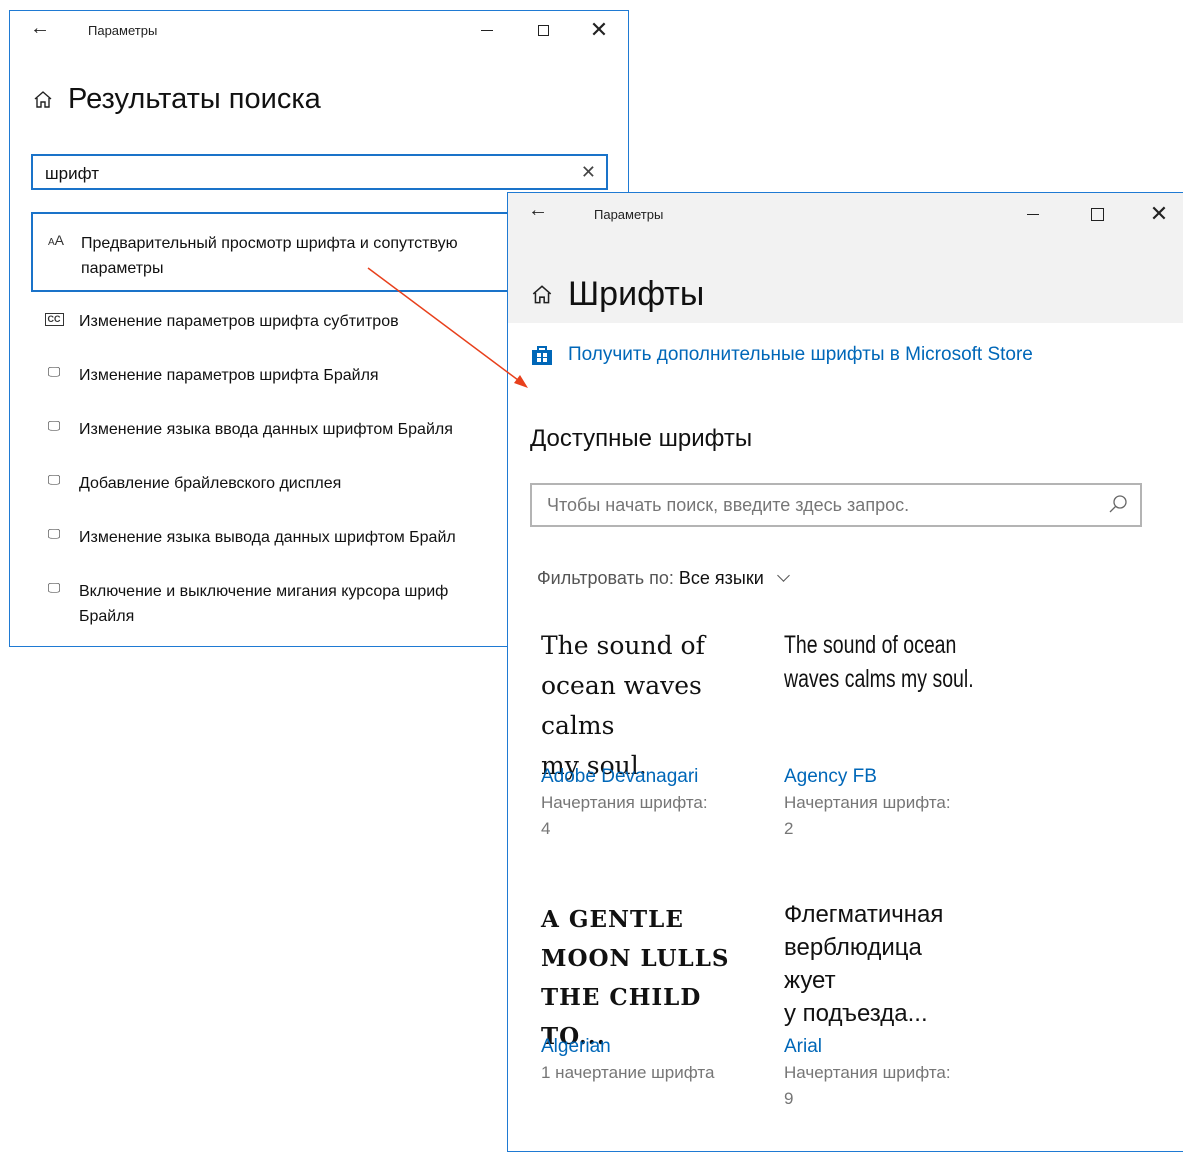 Image resolution: width=1183 pixels, height=1152 pixels. What do you see at coordinates (605, 578) in the screenshot?
I see `filter-label: Фильтровать по:` at bounding box center [605, 578].